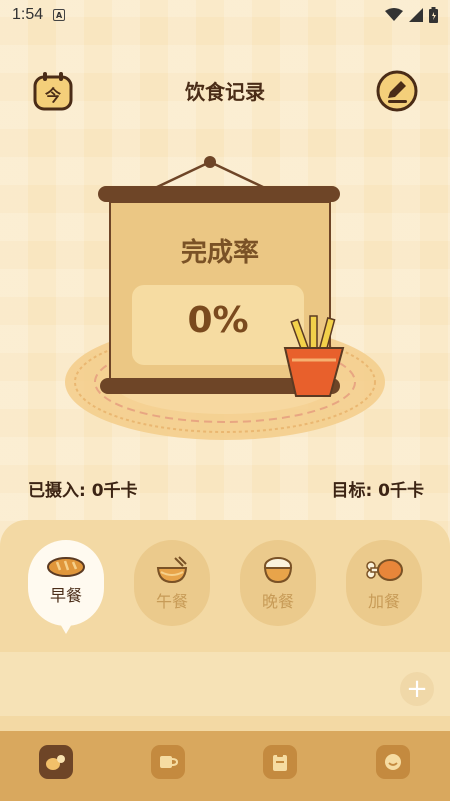 The width and height of the screenshot is (450, 801). I want to click on meal-tab-lunch: 午餐, so click(172, 583).